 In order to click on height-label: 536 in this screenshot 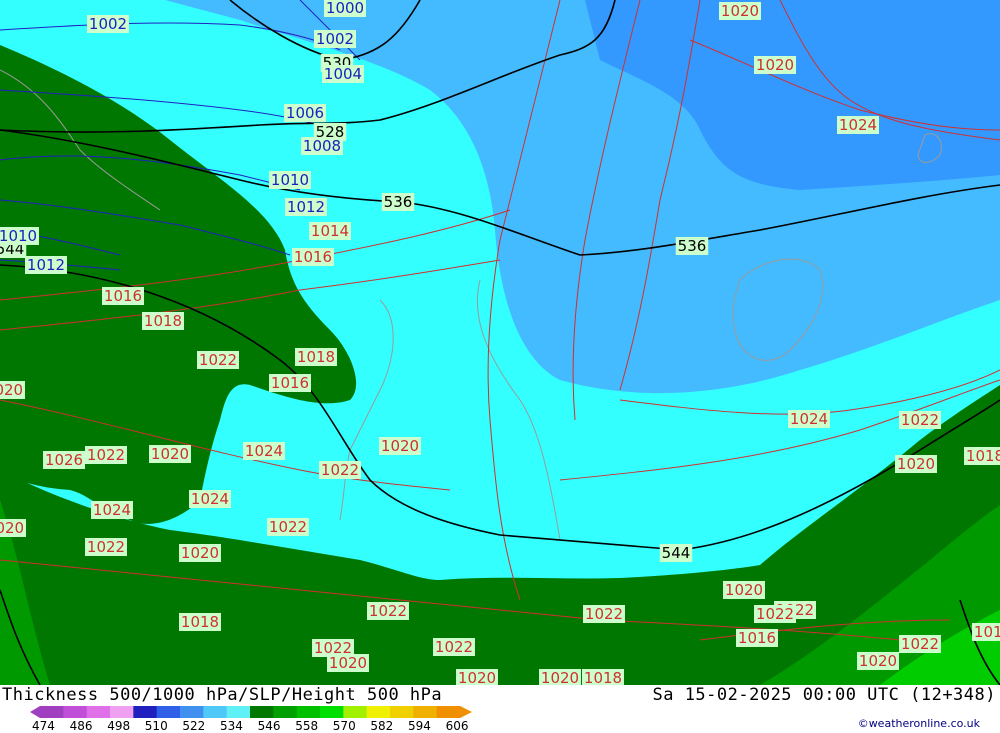, I will do `click(398, 202)`.